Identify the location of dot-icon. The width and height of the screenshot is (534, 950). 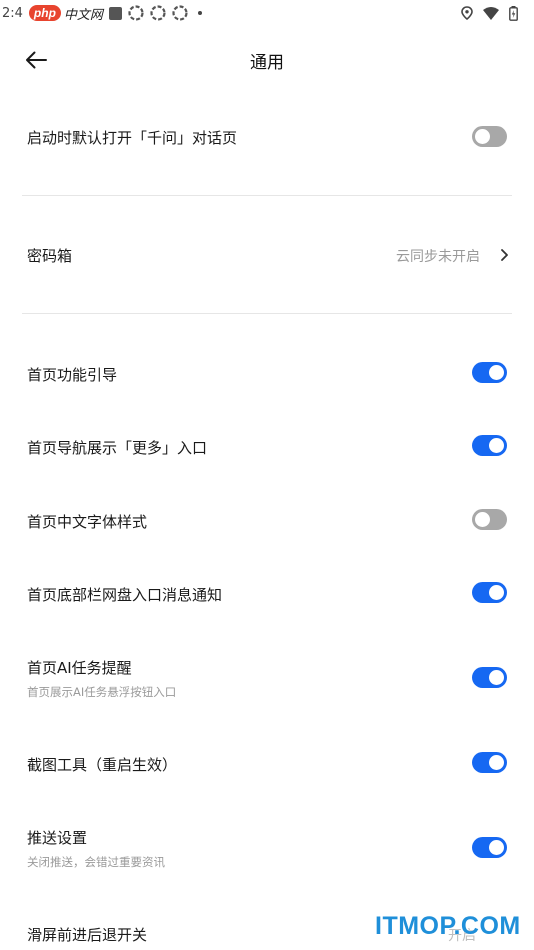
(199, 13).